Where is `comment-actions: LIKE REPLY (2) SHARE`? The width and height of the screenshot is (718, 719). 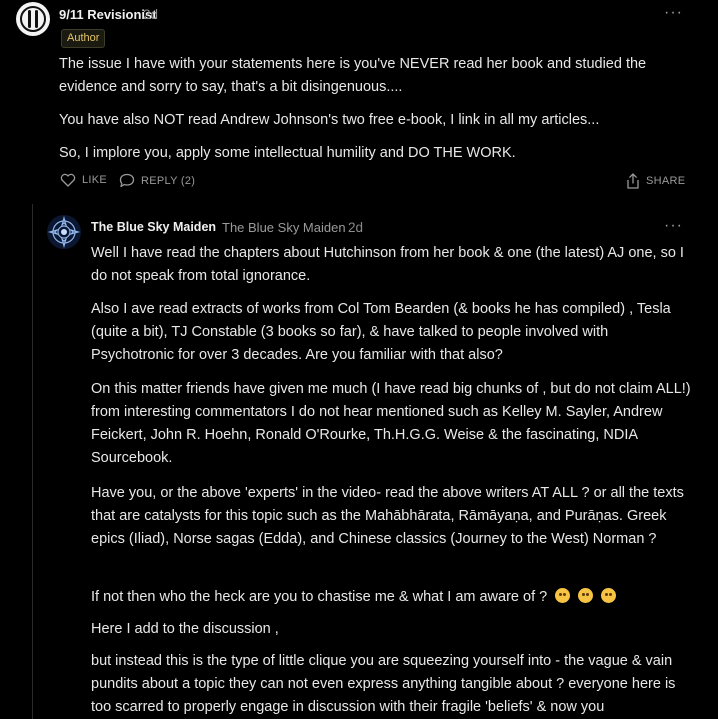
comment-actions: LIKE REPLY (2) SHARE is located at coordinates (372, 182).